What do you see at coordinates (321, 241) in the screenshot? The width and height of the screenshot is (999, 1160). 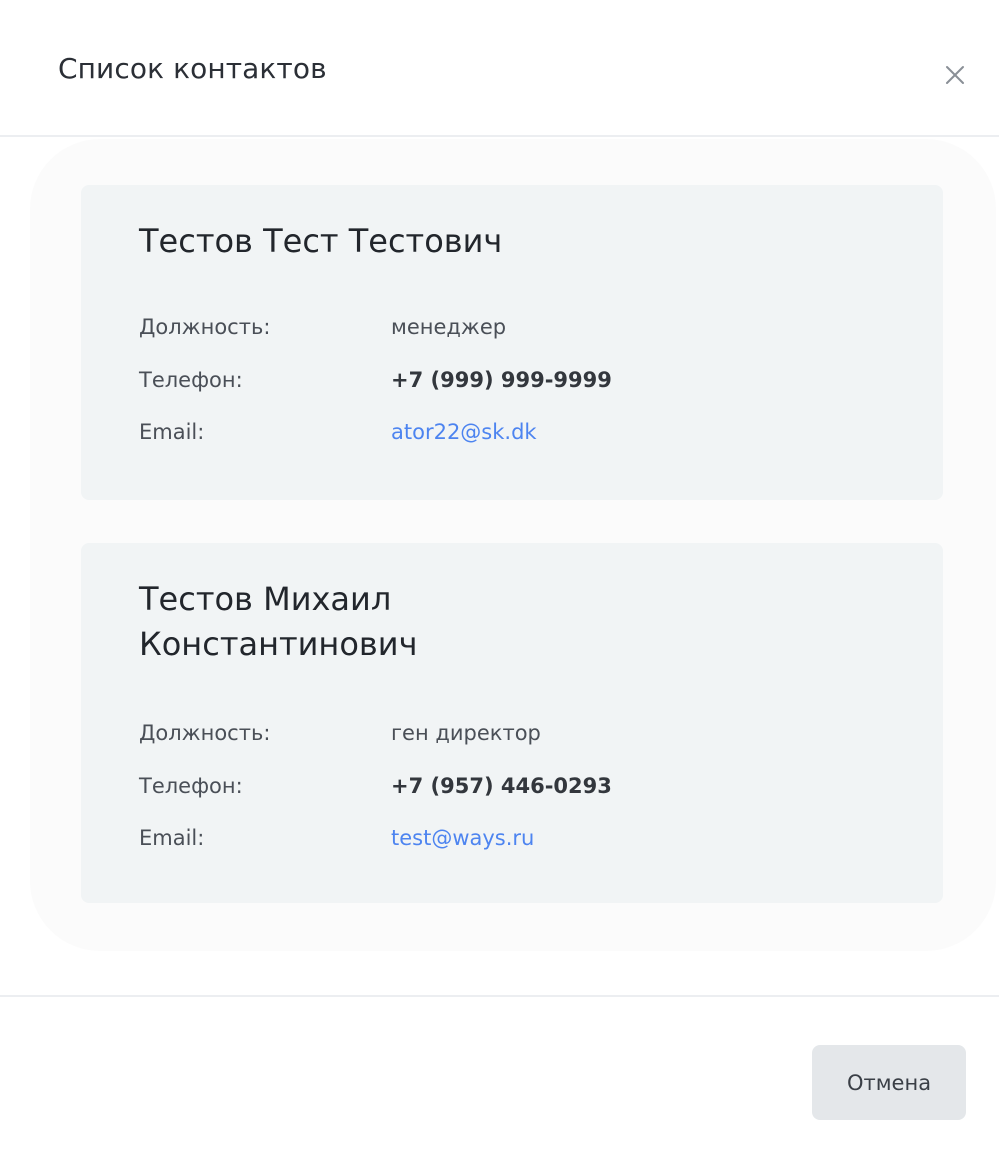 I see `contact-name: Тестов Тест Тестович` at bounding box center [321, 241].